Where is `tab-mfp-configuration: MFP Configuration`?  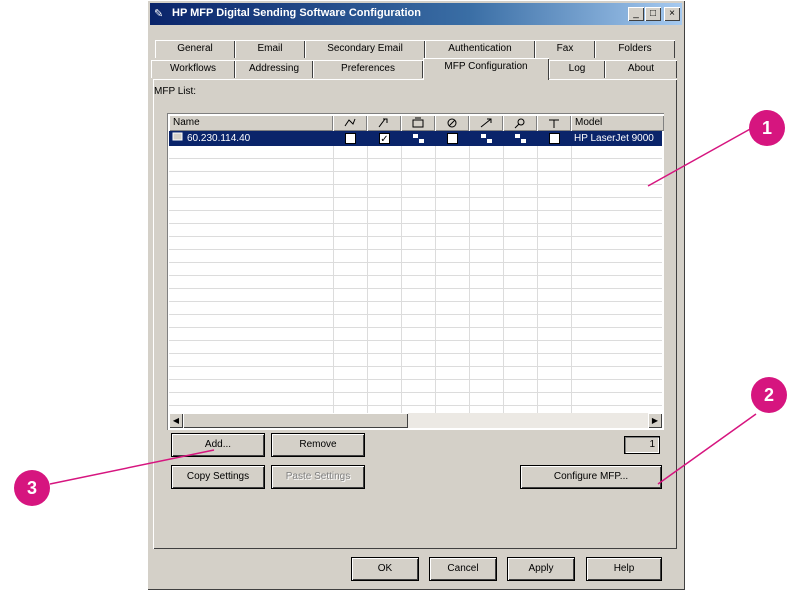
tab-mfp-configuration: MFP Configuration is located at coordinates (486, 69).